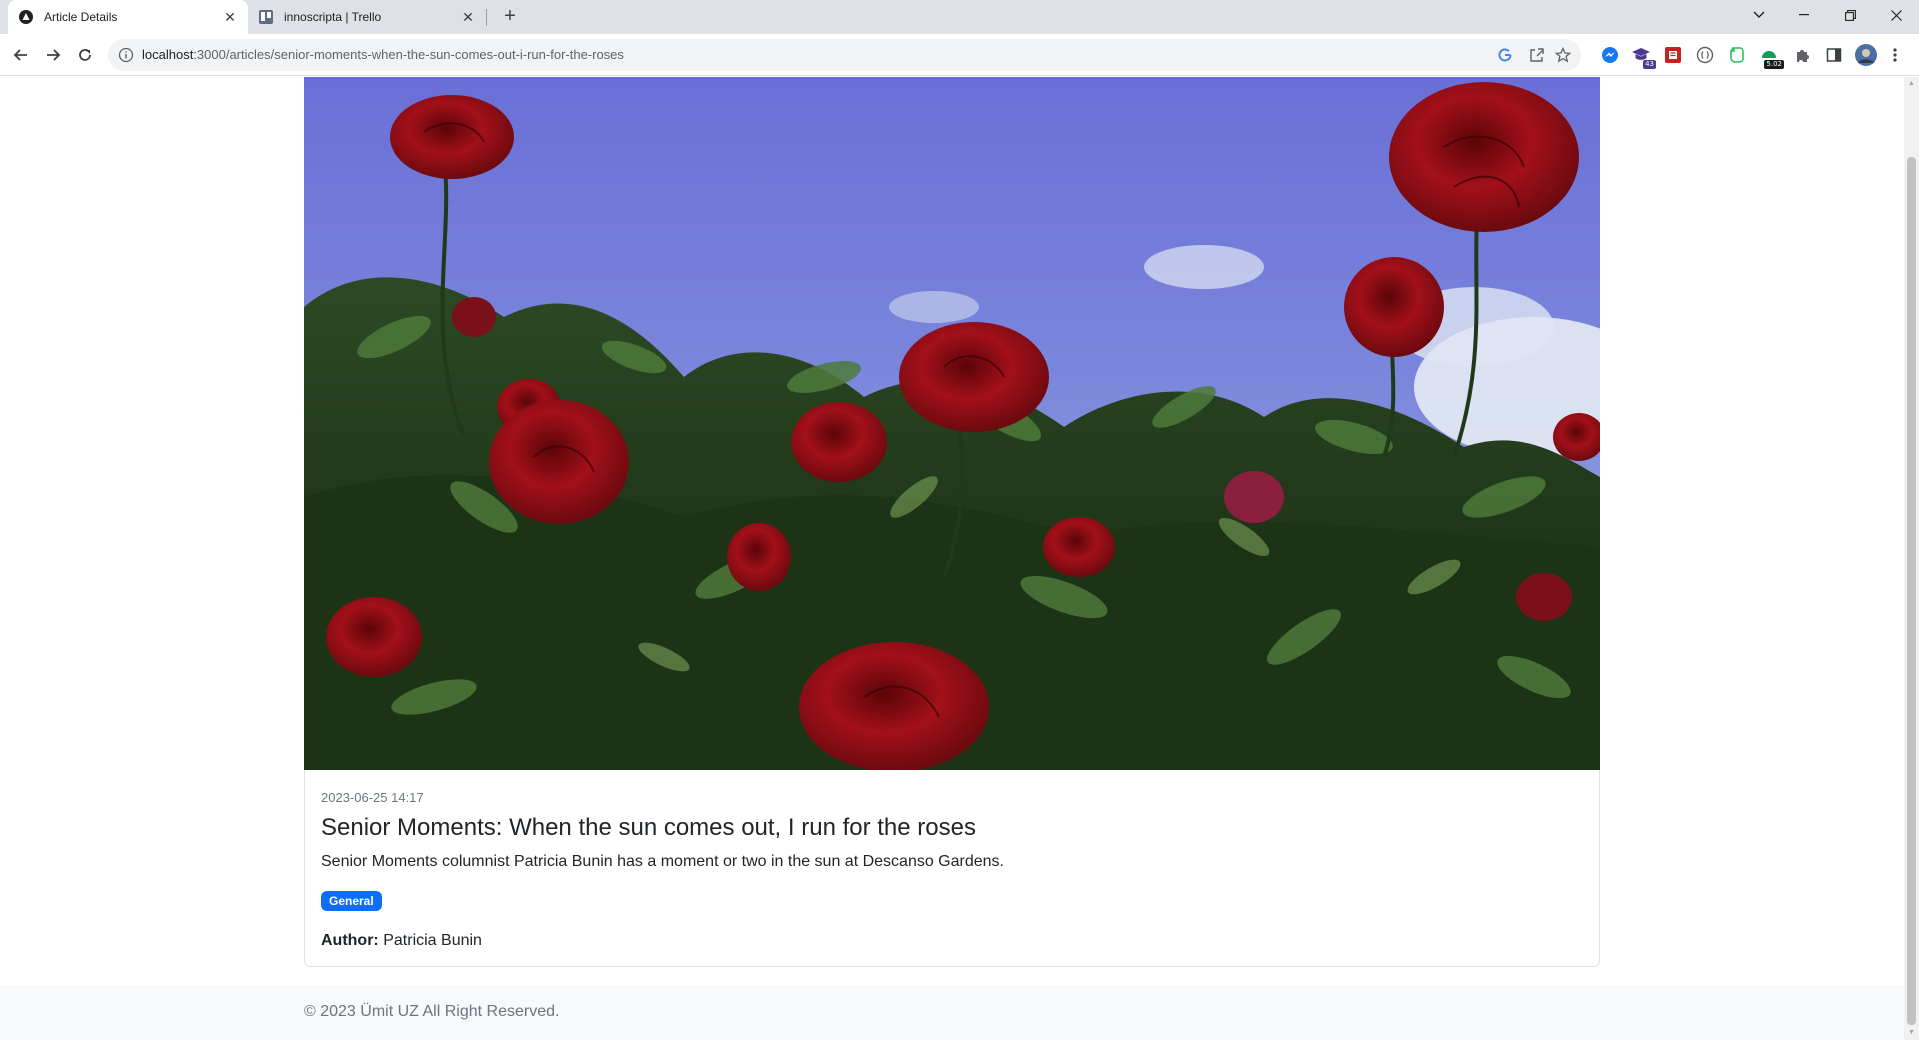 The height and width of the screenshot is (1040, 1919). Describe the element at coordinates (126, 55) in the screenshot. I see `site-info-icon` at that location.